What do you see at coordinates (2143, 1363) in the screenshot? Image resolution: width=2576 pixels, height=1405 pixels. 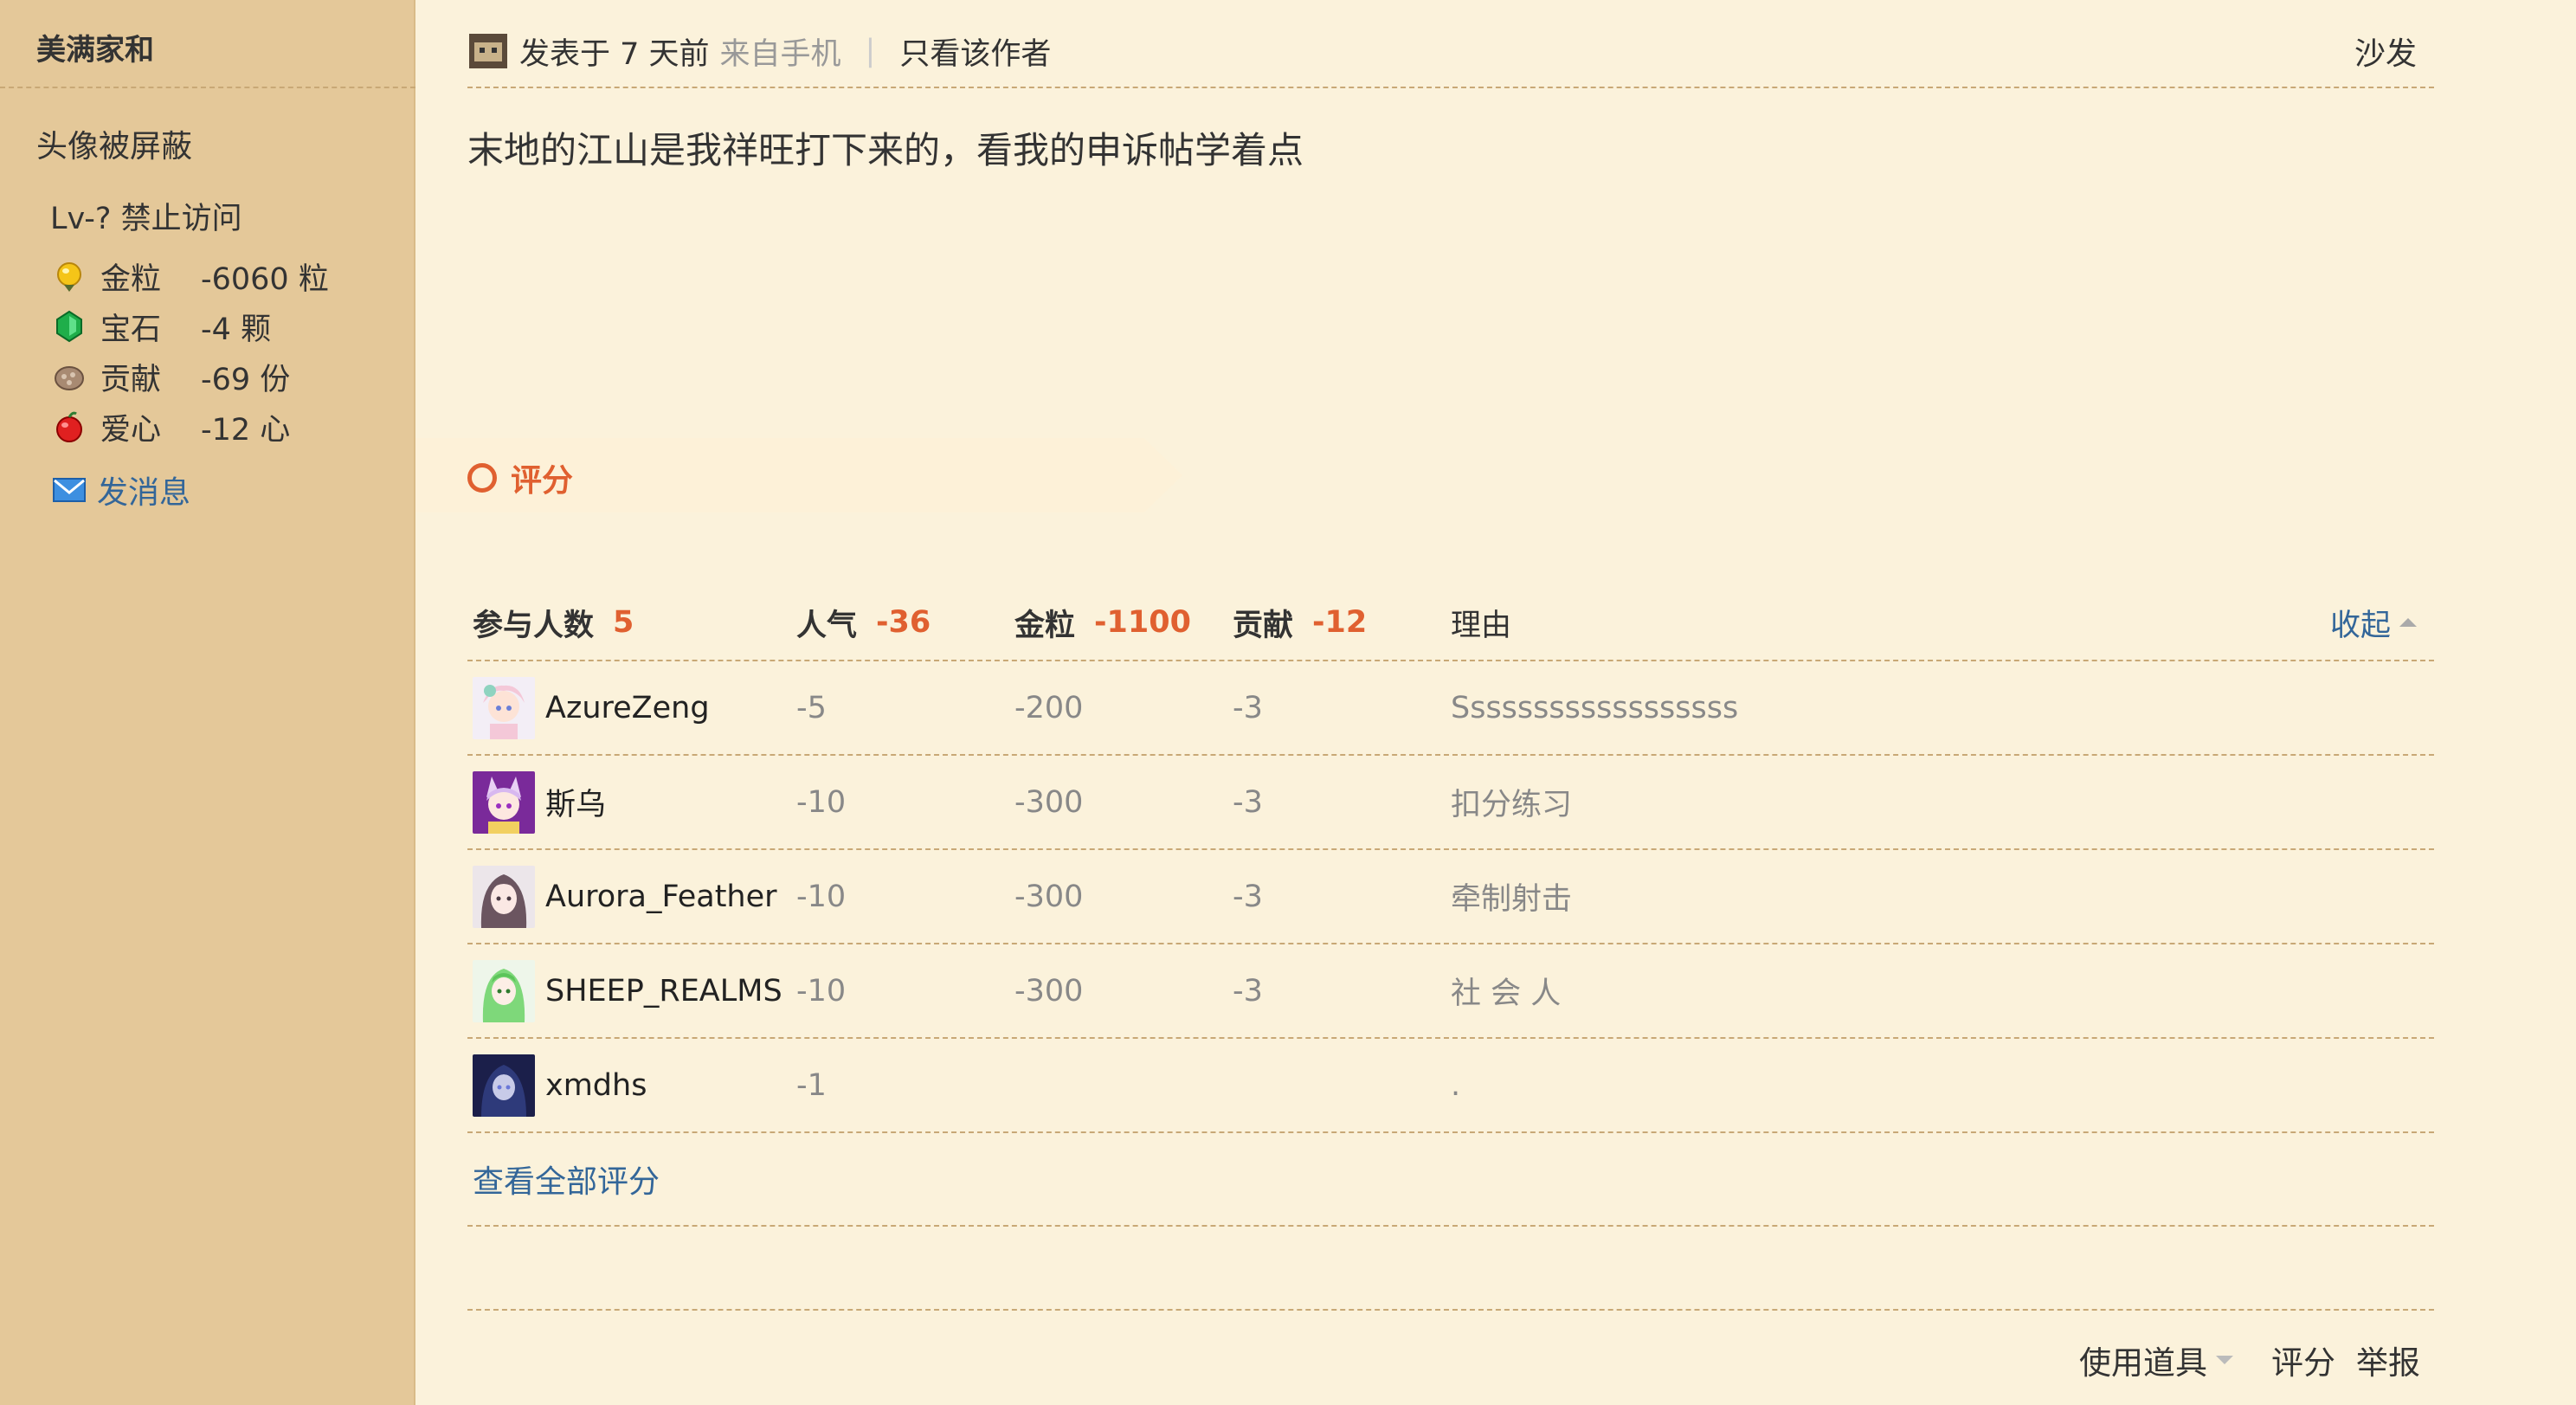 I see `use-tool-label: 使用道具` at bounding box center [2143, 1363].